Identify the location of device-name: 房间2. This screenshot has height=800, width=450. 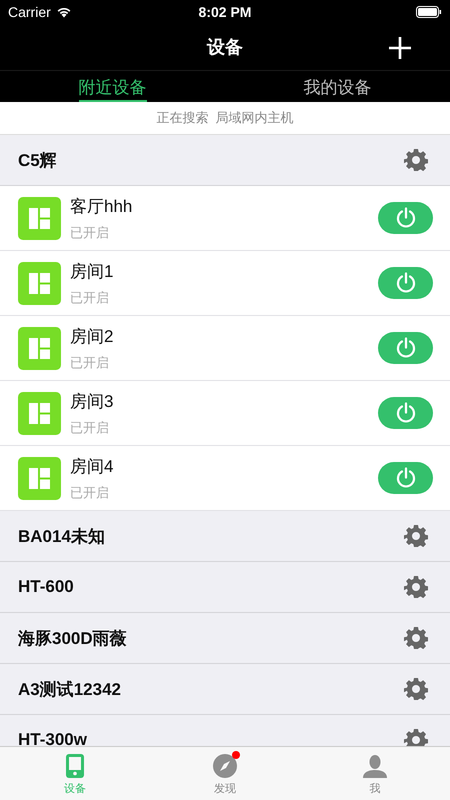
(92, 337).